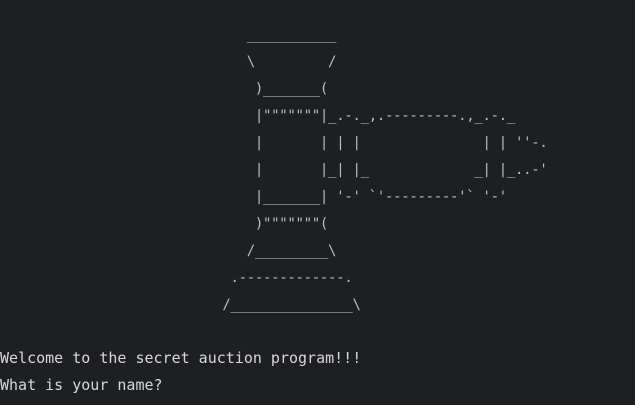 The width and height of the screenshot is (635, 405). Describe the element at coordinates (181, 358) in the screenshot. I see `welcome-message: Welcome to the secret auction program!!!` at that location.